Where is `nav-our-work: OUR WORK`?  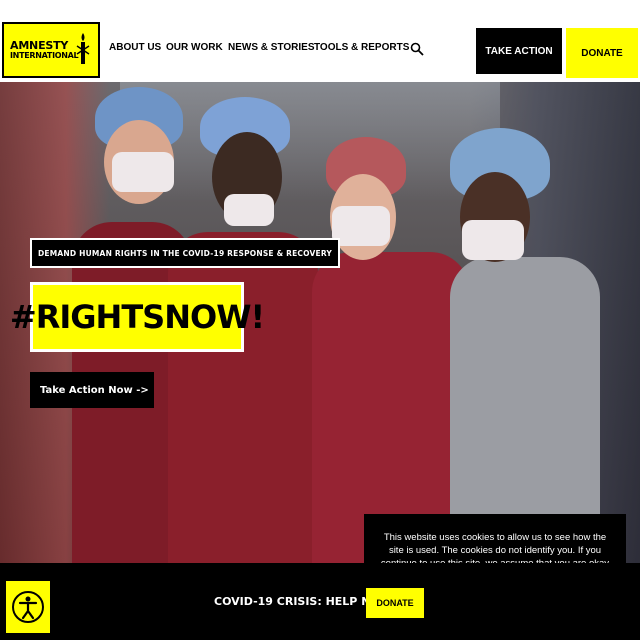 nav-our-work: OUR WORK is located at coordinates (194, 47).